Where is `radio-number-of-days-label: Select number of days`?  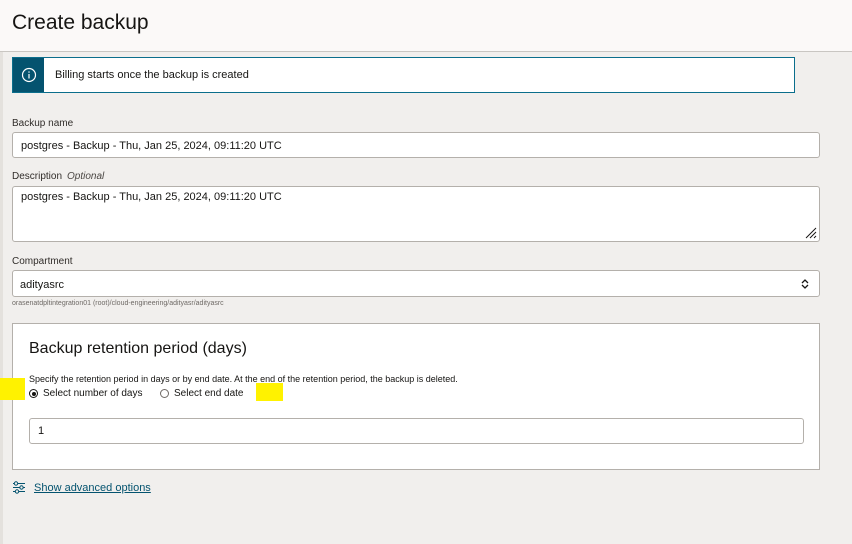
radio-number-of-days-label: Select number of days is located at coordinates (93, 393).